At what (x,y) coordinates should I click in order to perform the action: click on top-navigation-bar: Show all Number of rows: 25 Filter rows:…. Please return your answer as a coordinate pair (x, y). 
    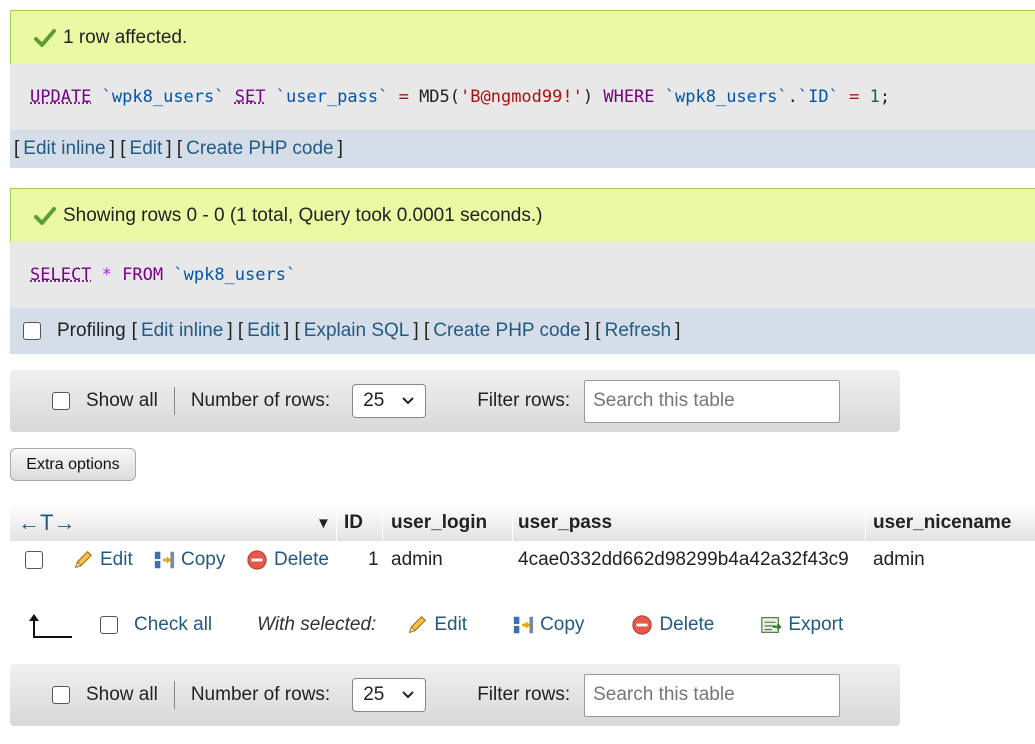
    Looking at the image, I should click on (455, 401).